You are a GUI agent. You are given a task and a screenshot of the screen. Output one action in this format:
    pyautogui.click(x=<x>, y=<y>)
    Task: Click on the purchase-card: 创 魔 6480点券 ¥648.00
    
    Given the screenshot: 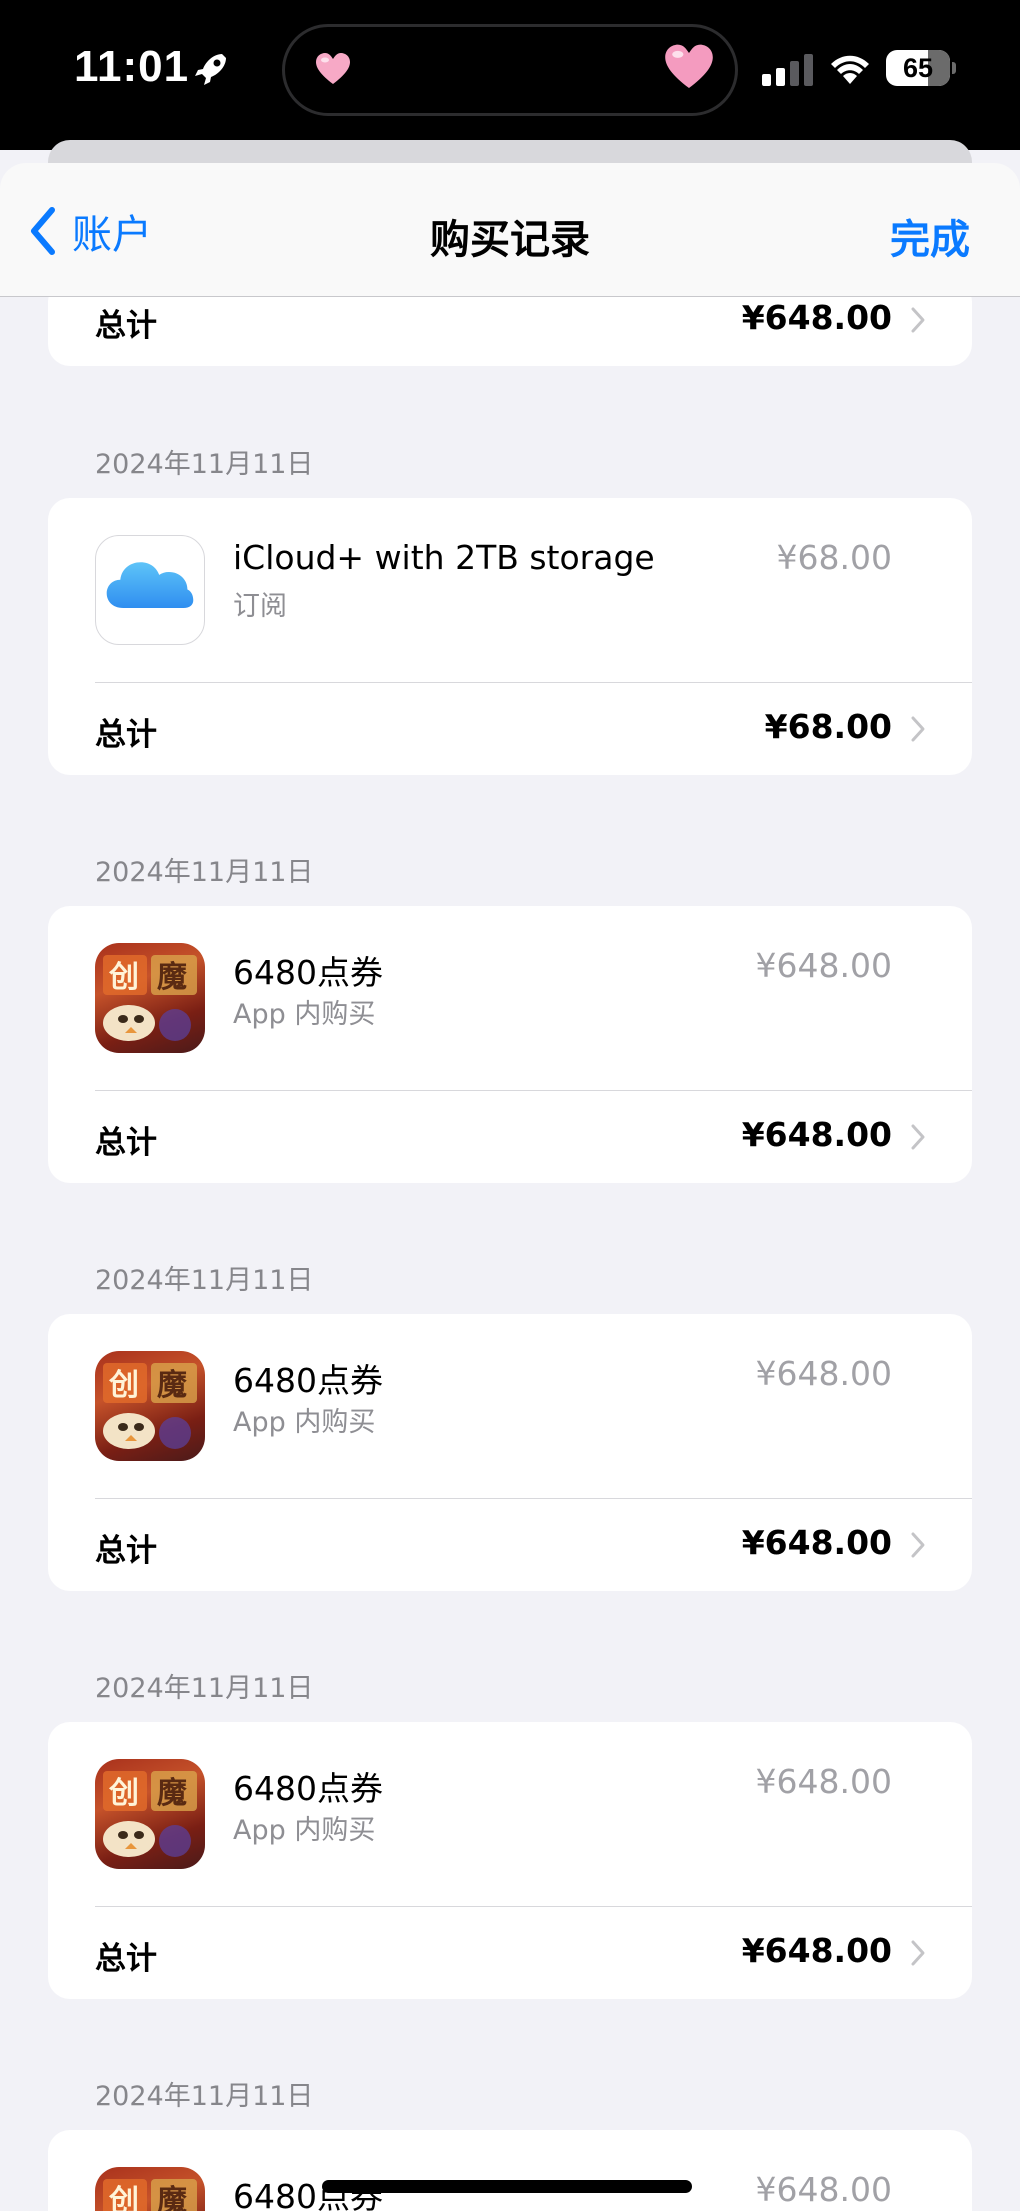 What is the action you would take?
    pyautogui.click(x=510, y=2170)
    